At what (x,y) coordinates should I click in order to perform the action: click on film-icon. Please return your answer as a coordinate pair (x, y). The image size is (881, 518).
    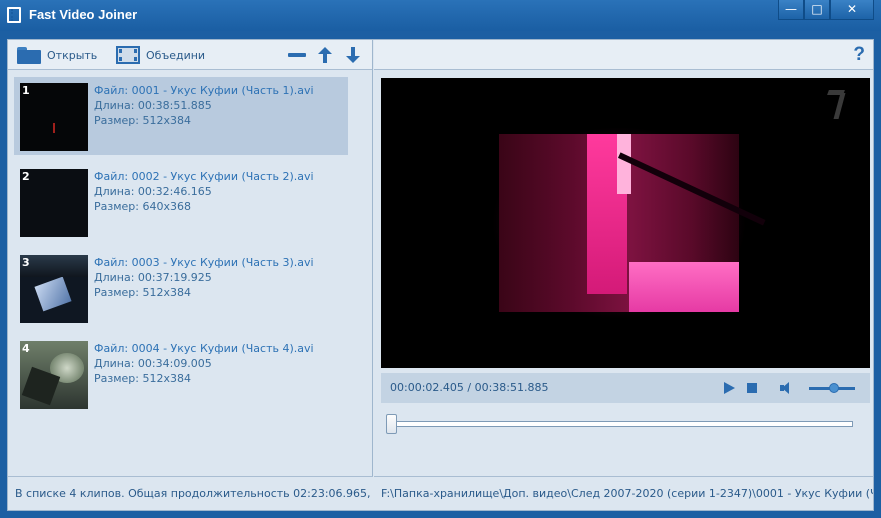
    Looking at the image, I should click on (128, 55).